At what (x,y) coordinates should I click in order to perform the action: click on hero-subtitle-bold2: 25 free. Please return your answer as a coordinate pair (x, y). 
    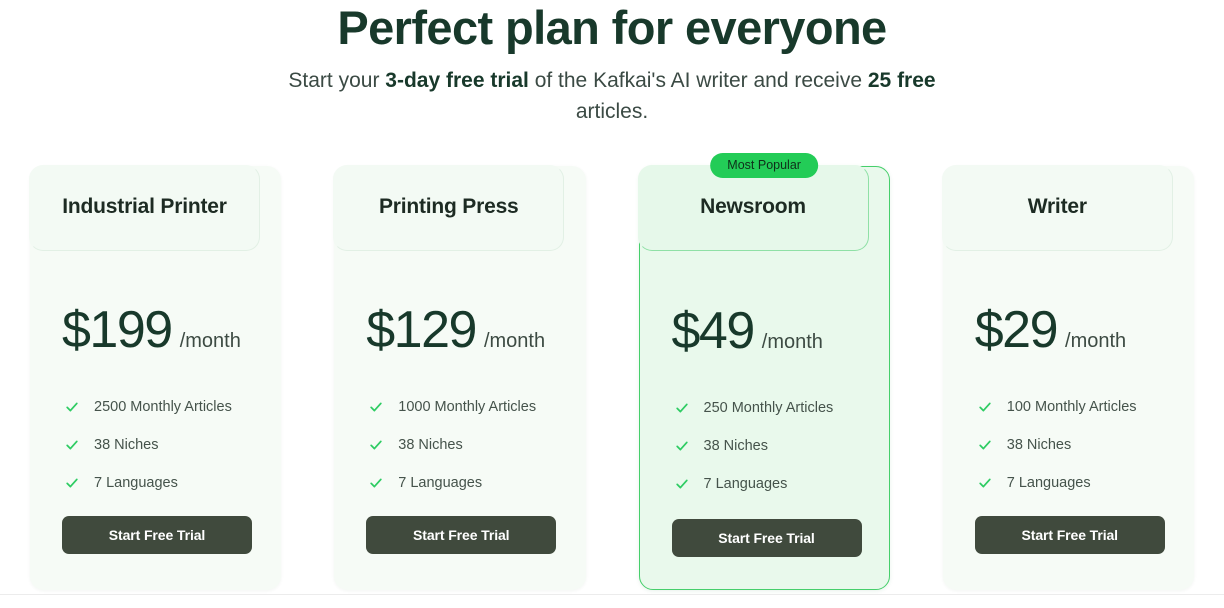
    Looking at the image, I should click on (901, 80).